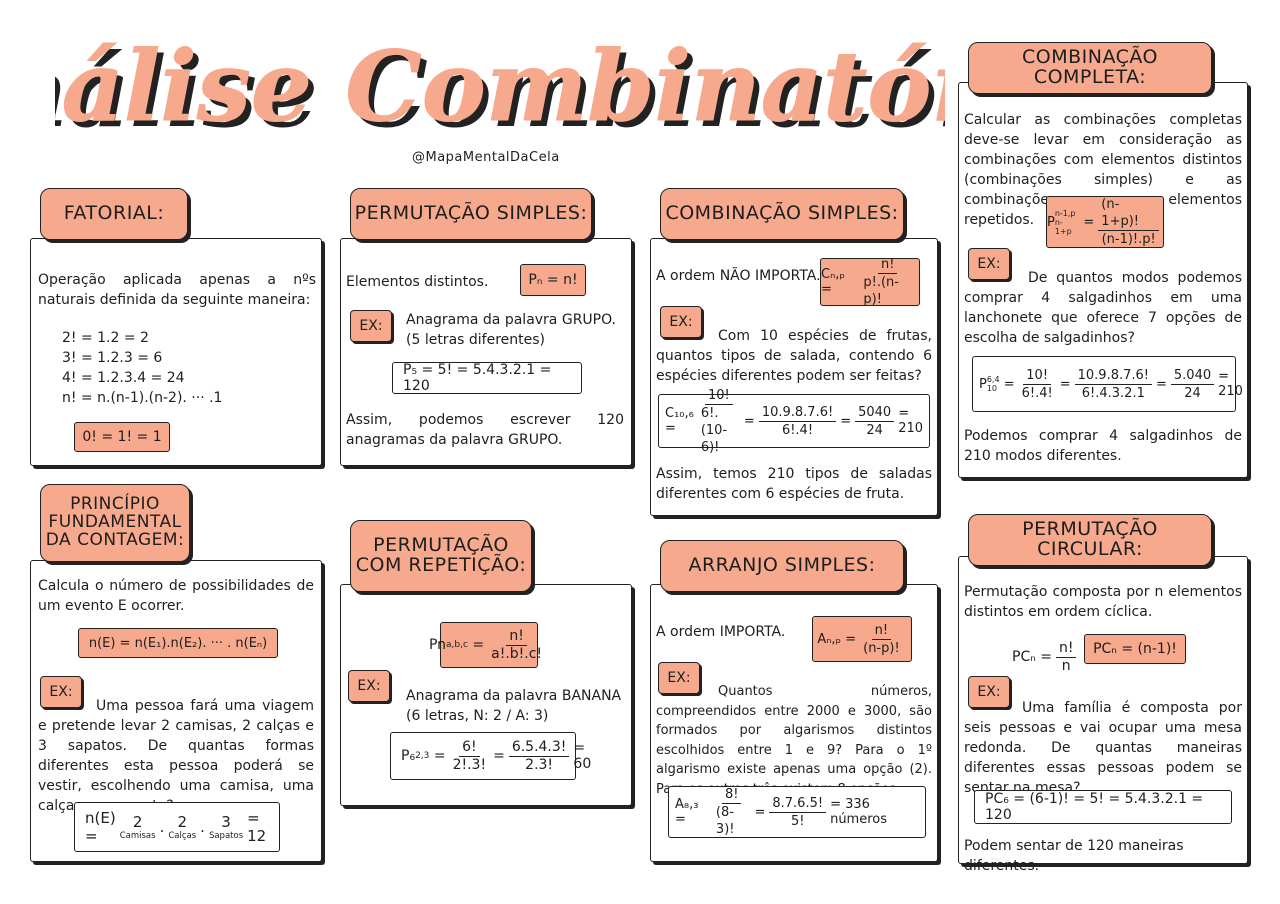 The image size is (1280, 904). I want to click on pfc-answer-label: Calças, so click(182, 836).